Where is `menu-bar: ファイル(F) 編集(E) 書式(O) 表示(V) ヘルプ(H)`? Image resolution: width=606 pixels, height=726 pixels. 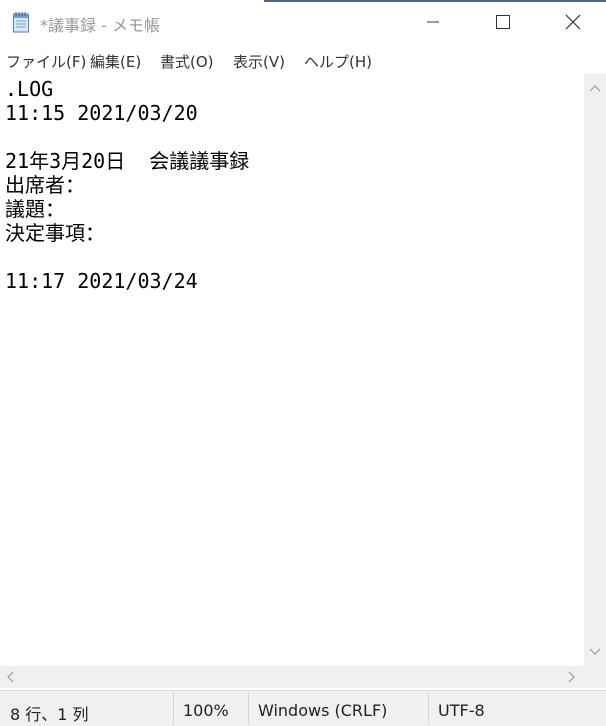 menu-bar: ファイル(F) 編集(E) 書式(O) 表示(V) ヘルプ(H) is located at coordinates (303, 59).